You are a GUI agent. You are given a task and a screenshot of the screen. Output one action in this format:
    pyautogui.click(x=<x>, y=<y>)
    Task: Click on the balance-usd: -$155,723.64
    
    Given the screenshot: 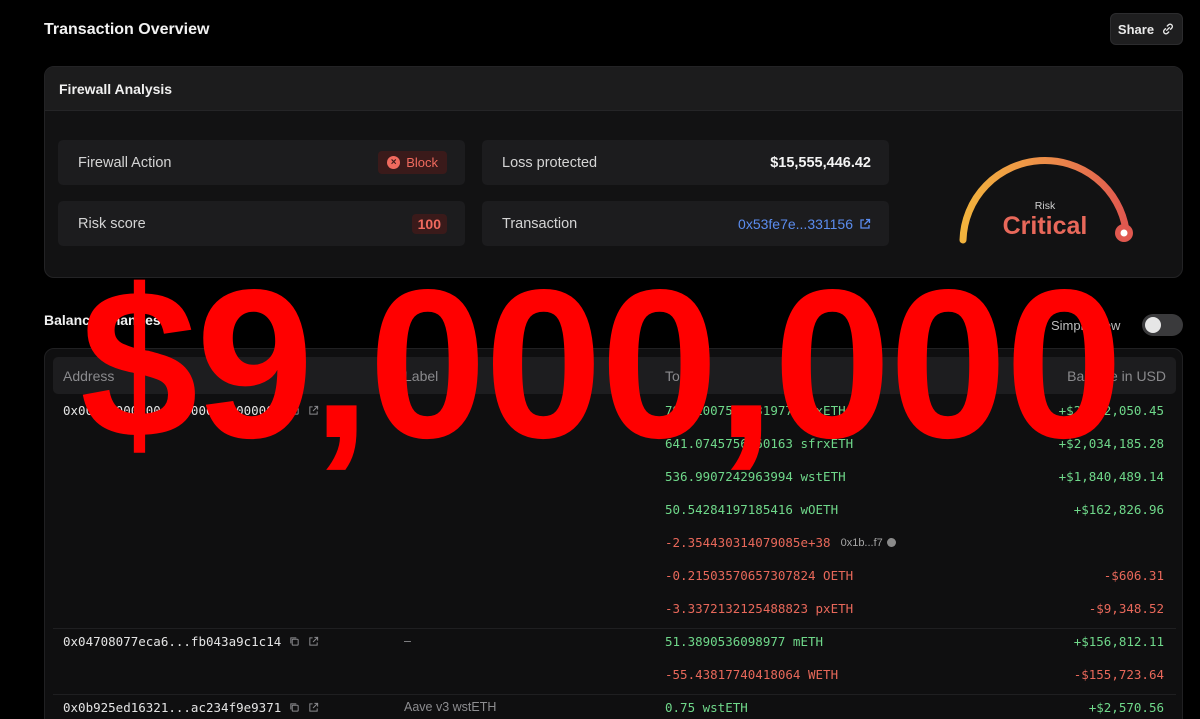 What is the action you would take?
    pyautogui.click(x=1118, y=674)
    